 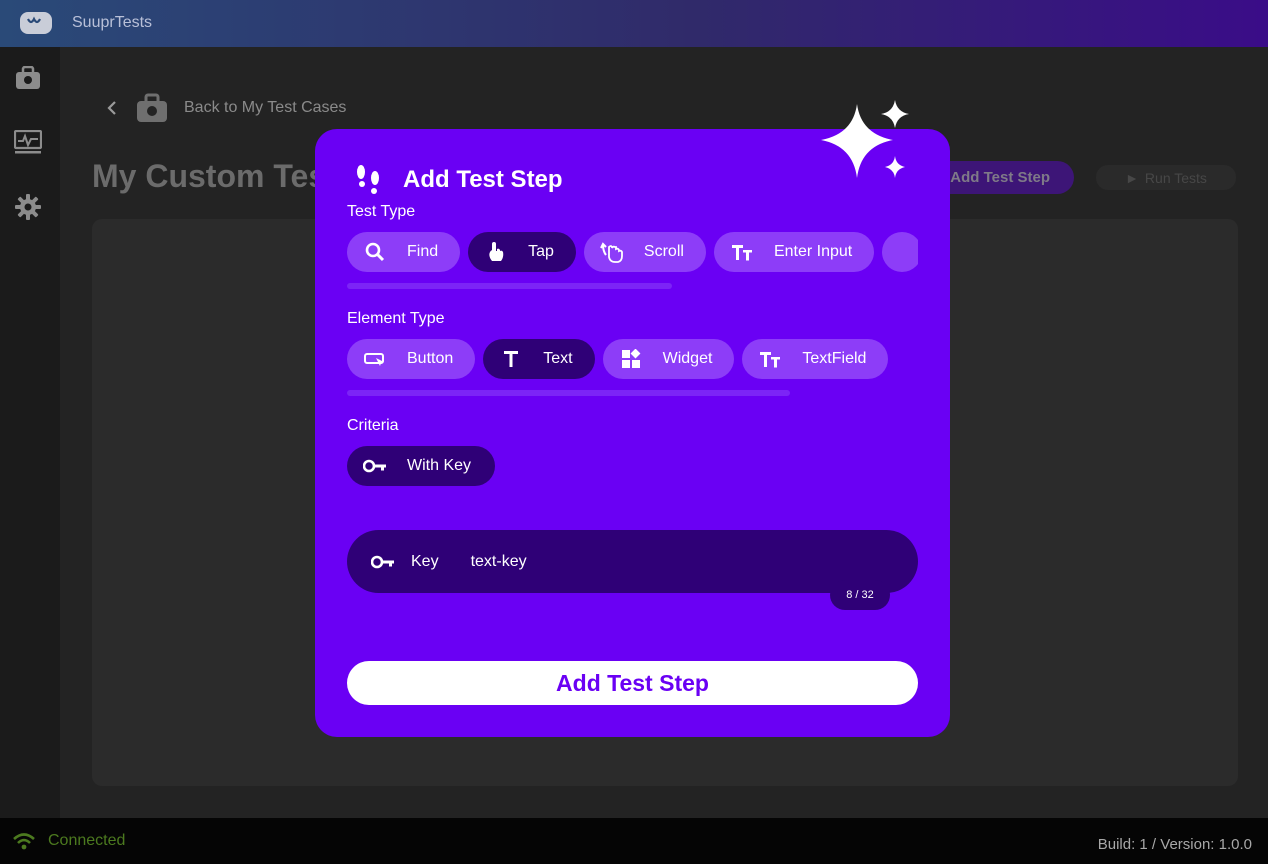 I want to click on search-icon, so click(x=375, y=252).